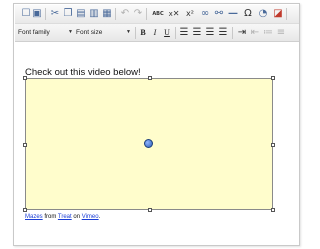  What do you see at coordinates (37, 14) in the screenshot?
I see `save-icon: ▣` at bounding box center [37, 14].